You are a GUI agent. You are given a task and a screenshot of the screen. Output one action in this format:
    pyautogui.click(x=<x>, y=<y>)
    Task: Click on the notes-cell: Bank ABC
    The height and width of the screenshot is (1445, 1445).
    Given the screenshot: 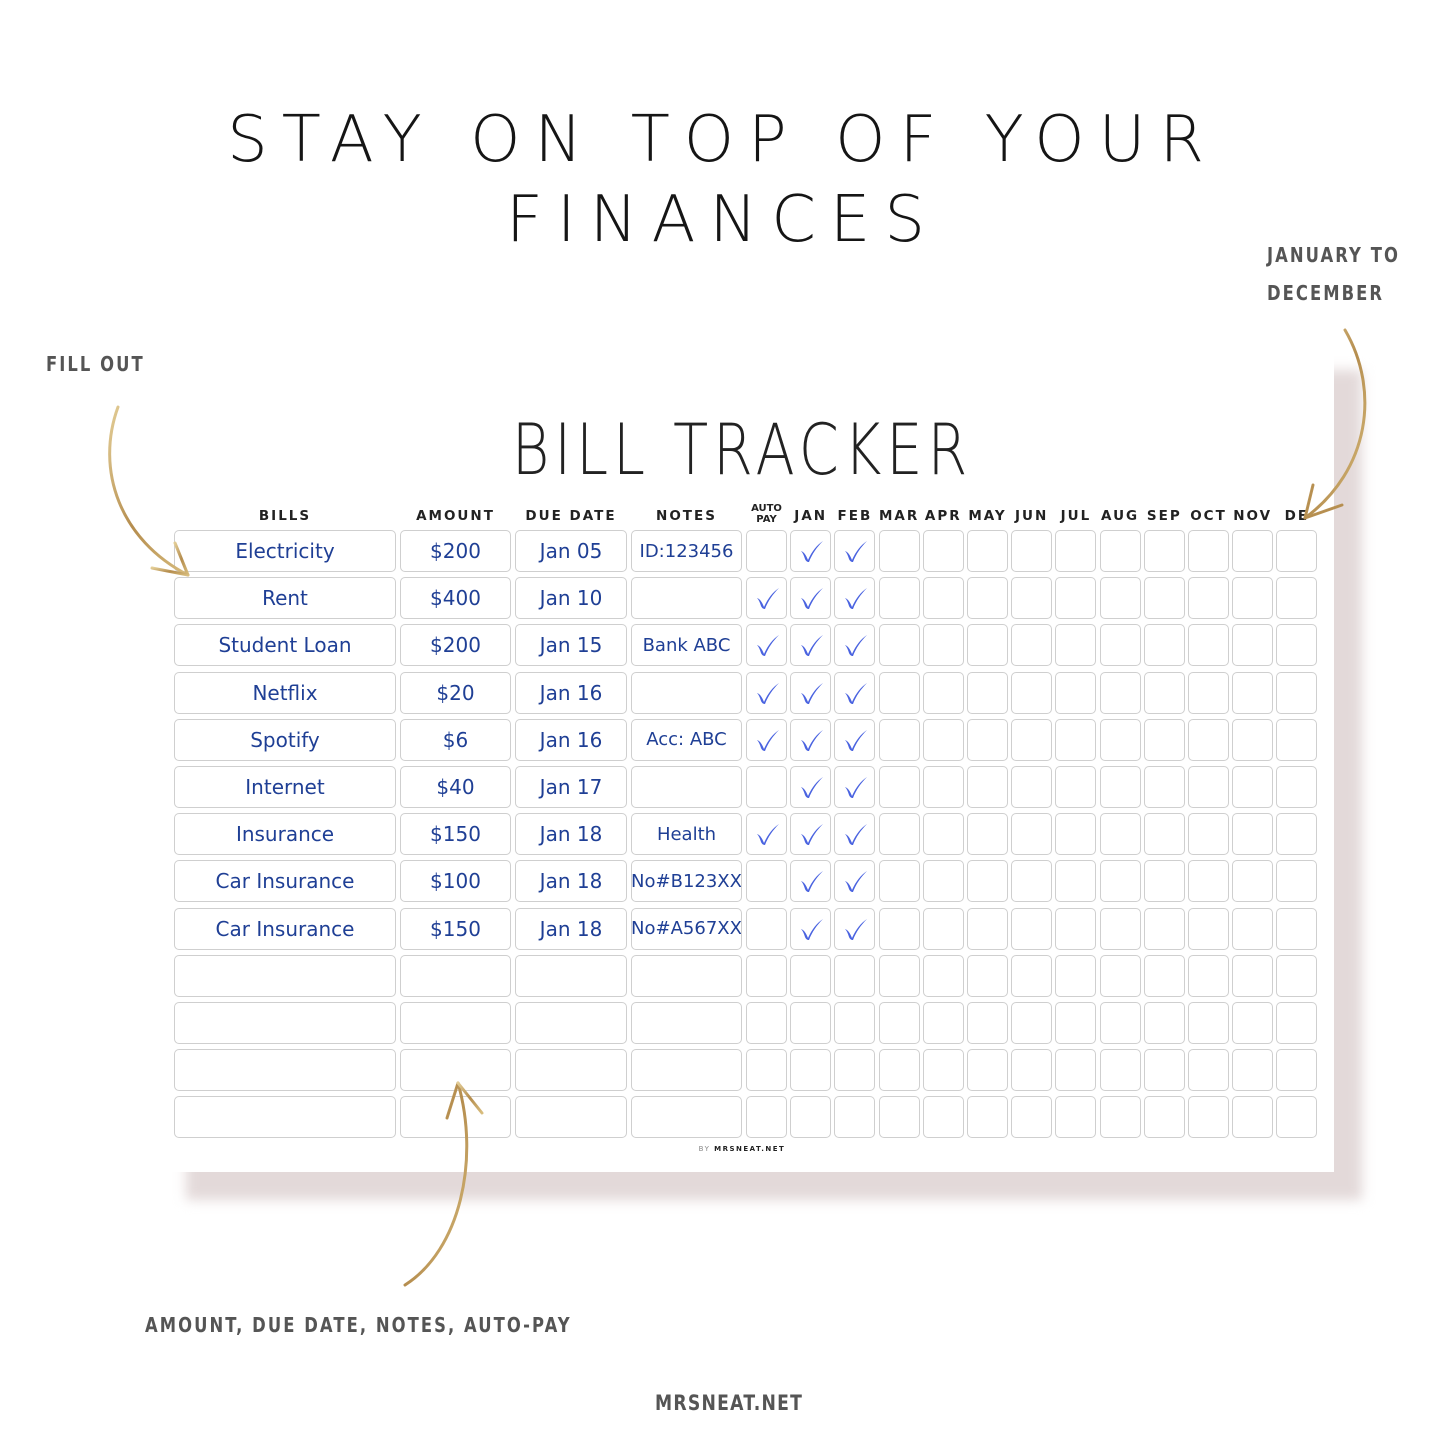 What is the action you would take?
    pyautogui.click(x=686, y=645)
    